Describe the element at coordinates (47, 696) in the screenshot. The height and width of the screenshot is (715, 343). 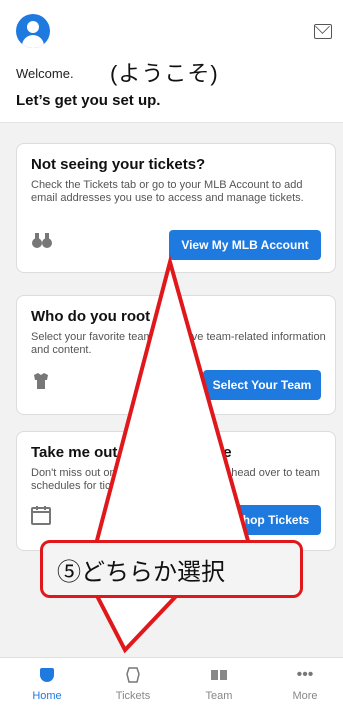
I see `nav-label: Home` at that location.